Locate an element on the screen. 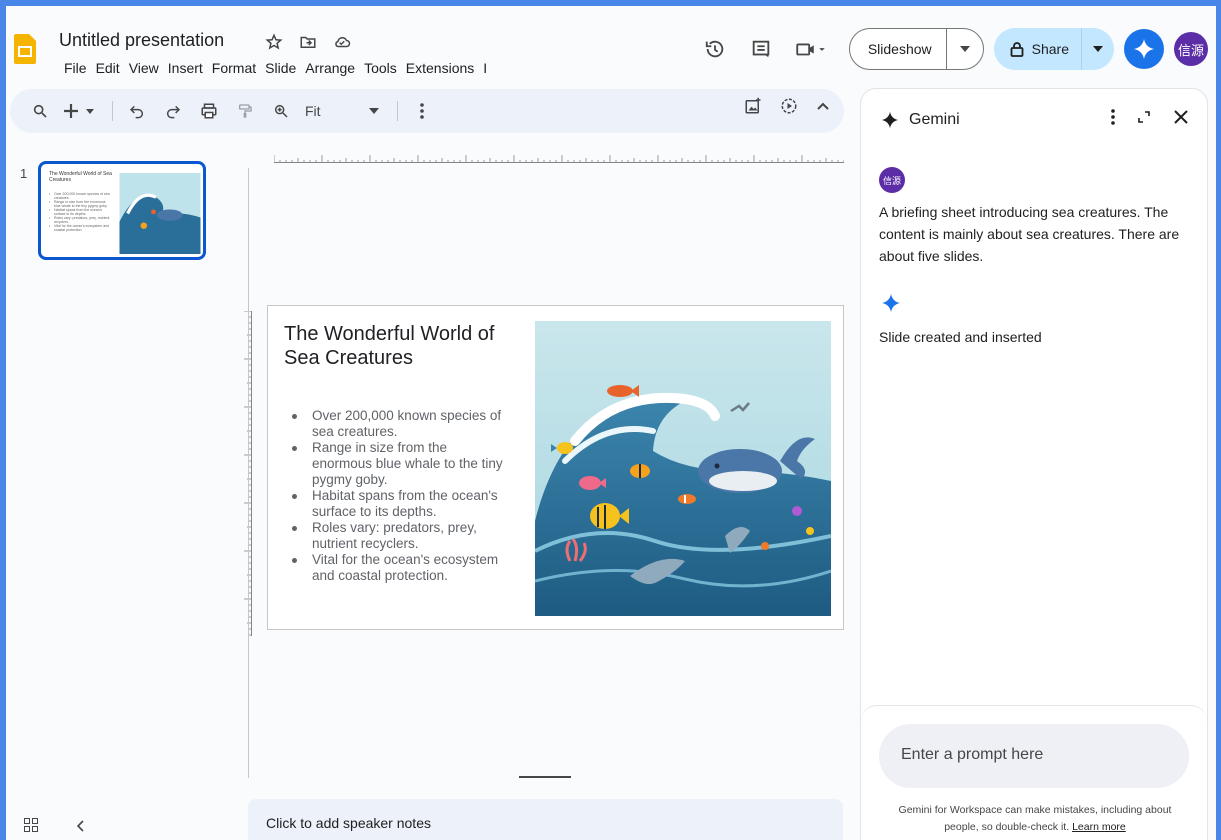 Image resolution: width=1221 pixels, height=840 pixels. cloud-status-icon is located at coordinates (342, 42).